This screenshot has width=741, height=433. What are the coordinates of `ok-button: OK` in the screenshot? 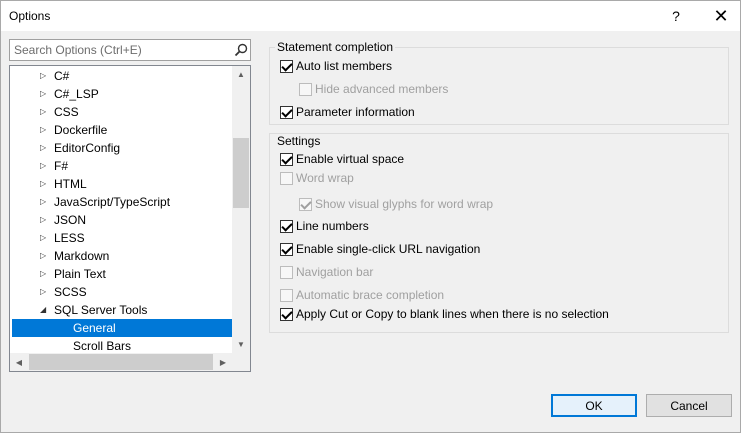 It's located at (594, 405).